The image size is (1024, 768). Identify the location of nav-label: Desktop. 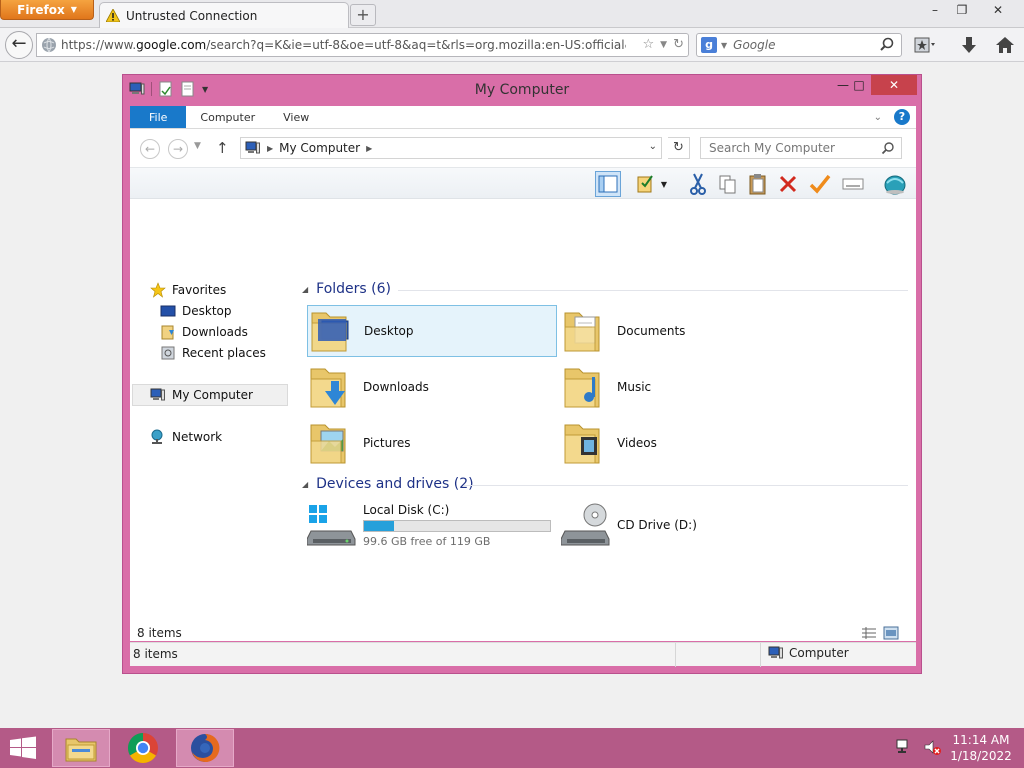
(207, 311).